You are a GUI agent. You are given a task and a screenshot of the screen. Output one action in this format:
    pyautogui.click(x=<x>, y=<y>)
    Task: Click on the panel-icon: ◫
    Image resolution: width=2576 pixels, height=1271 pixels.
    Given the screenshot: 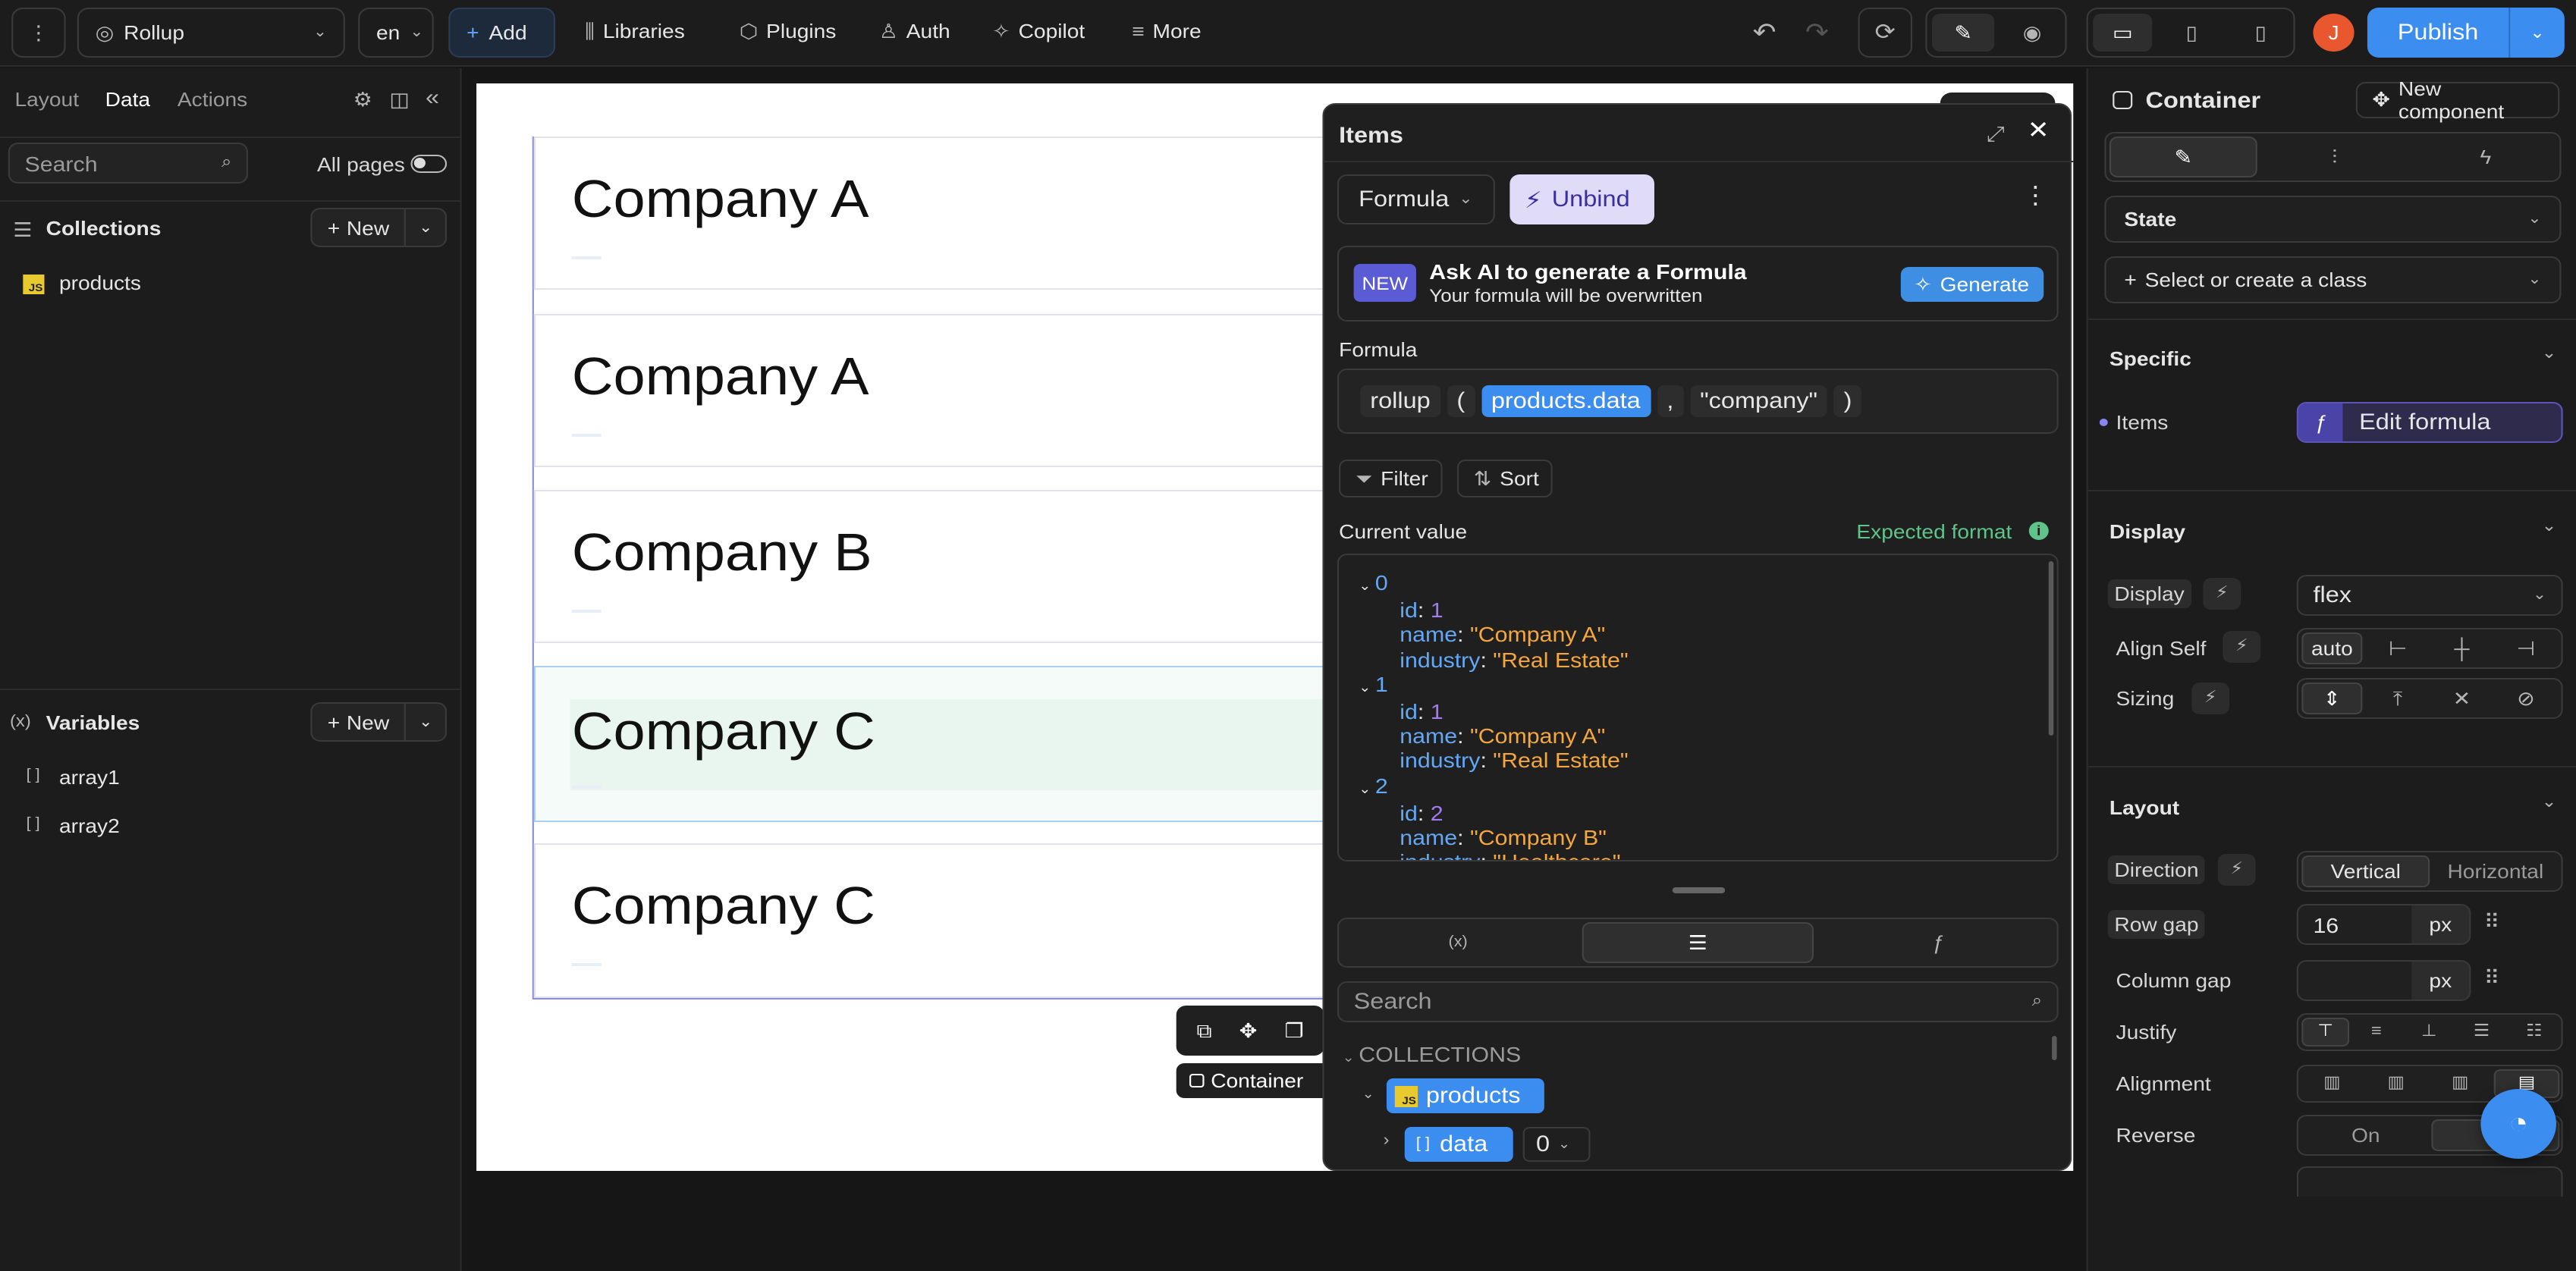 What is the action you would take?
    pyautogui.click(x=399, y=99)
    